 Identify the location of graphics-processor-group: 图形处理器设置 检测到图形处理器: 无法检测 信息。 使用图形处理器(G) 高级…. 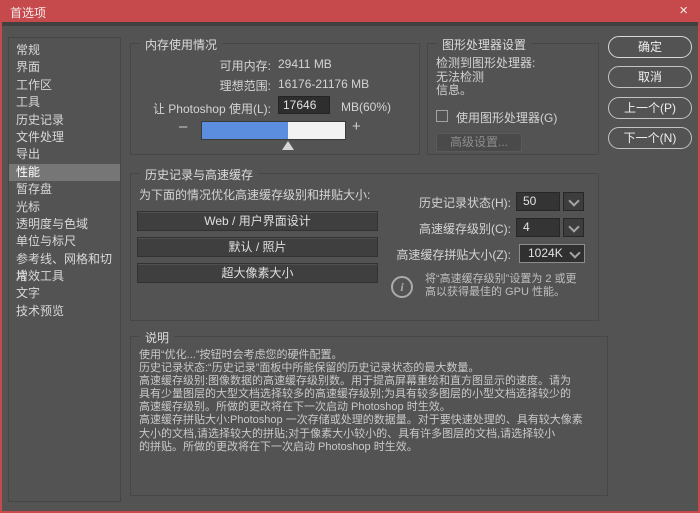
(513, 95).